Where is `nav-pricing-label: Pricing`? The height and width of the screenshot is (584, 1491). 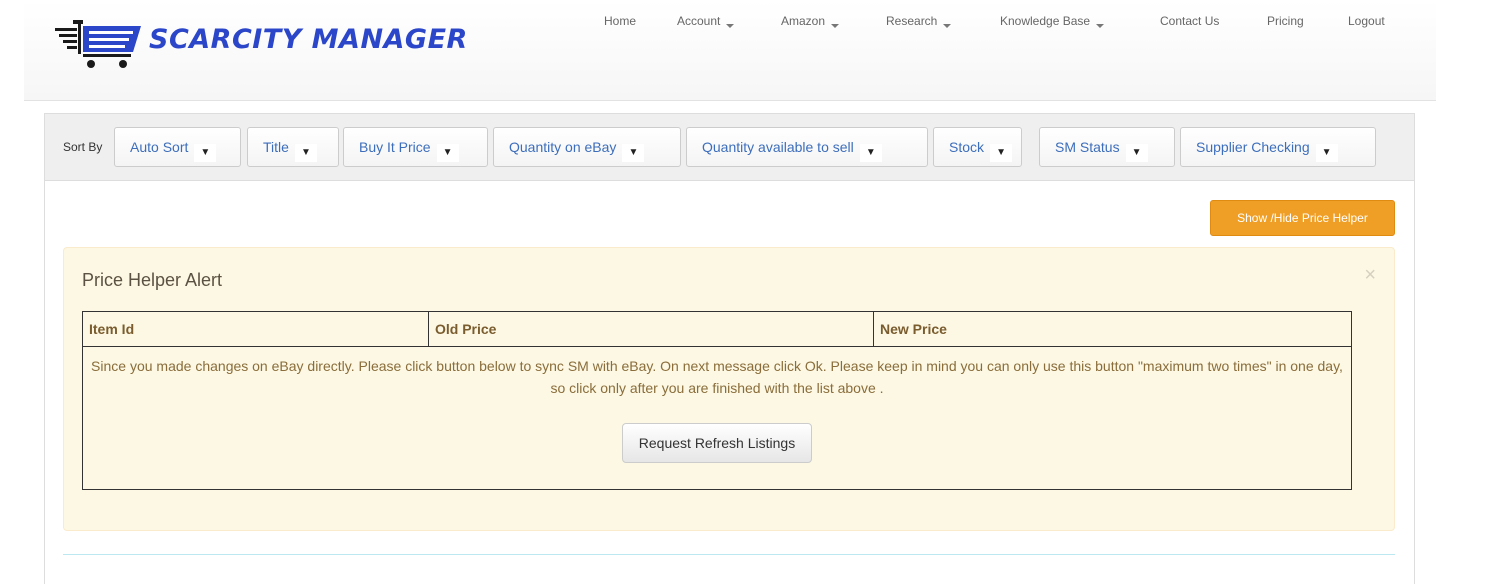 nav-pricing-label: Pricing is located at coordinates (1285, 21).